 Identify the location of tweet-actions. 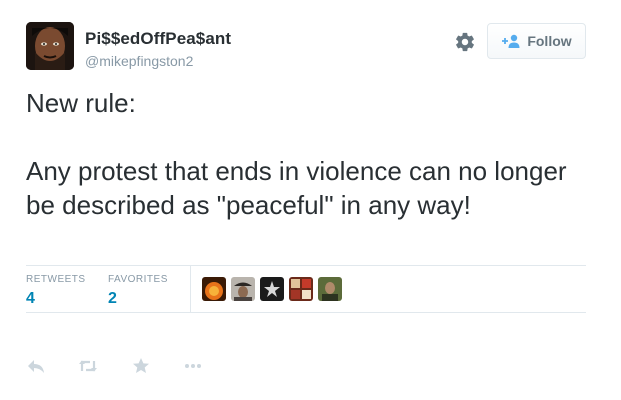
(114, 366).